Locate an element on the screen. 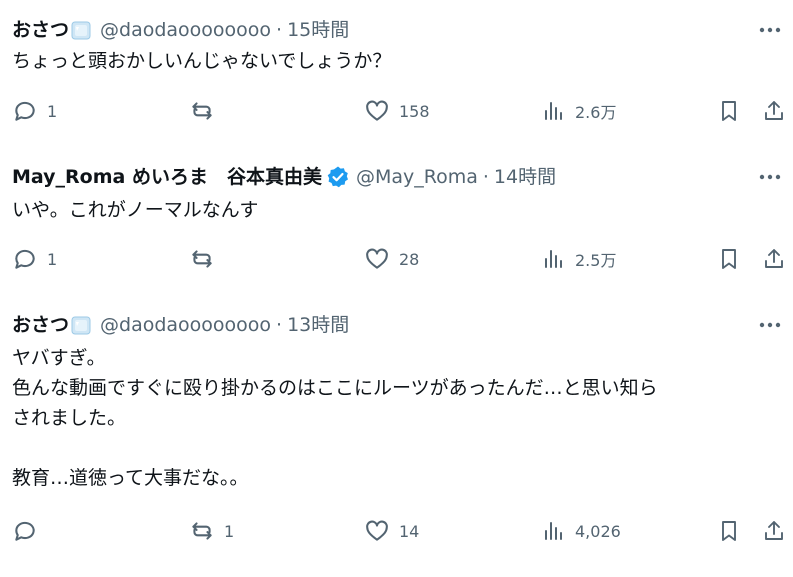  view-count: 4,026 is located at coordinates (598, 531).